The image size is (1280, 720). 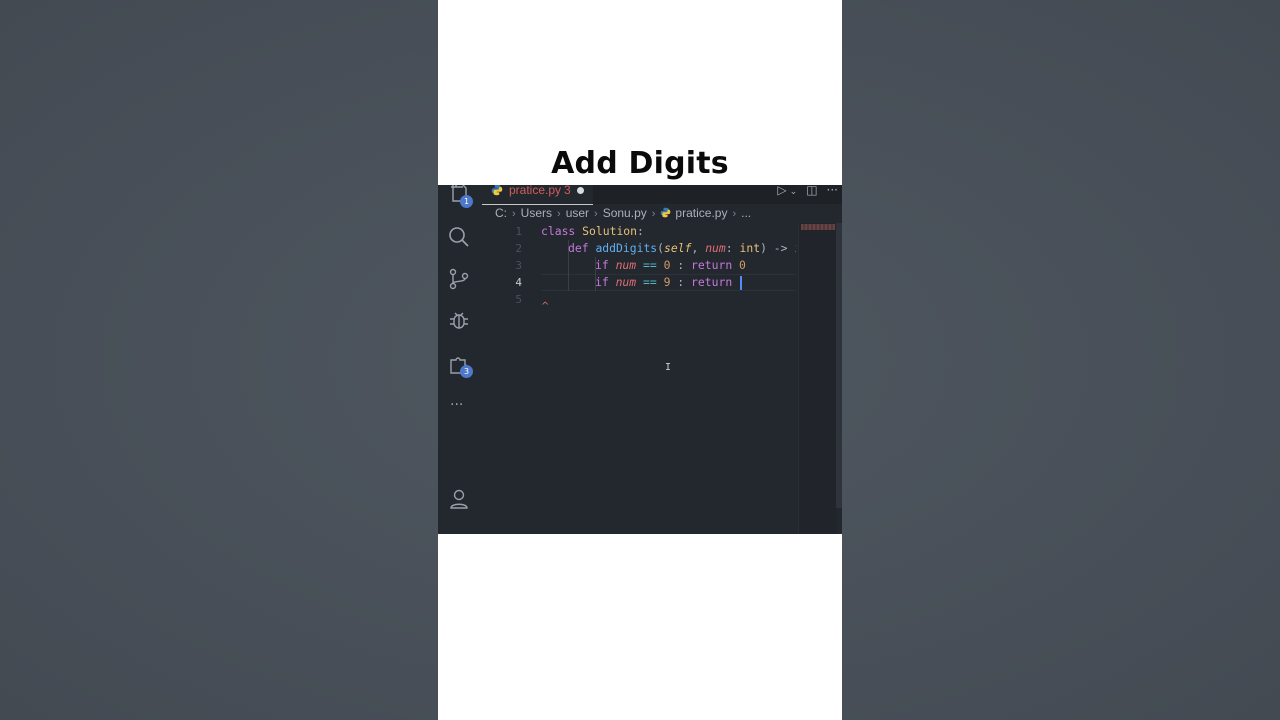 I want to click on split-editor-icon: ◫, so click(x=811, y=191).